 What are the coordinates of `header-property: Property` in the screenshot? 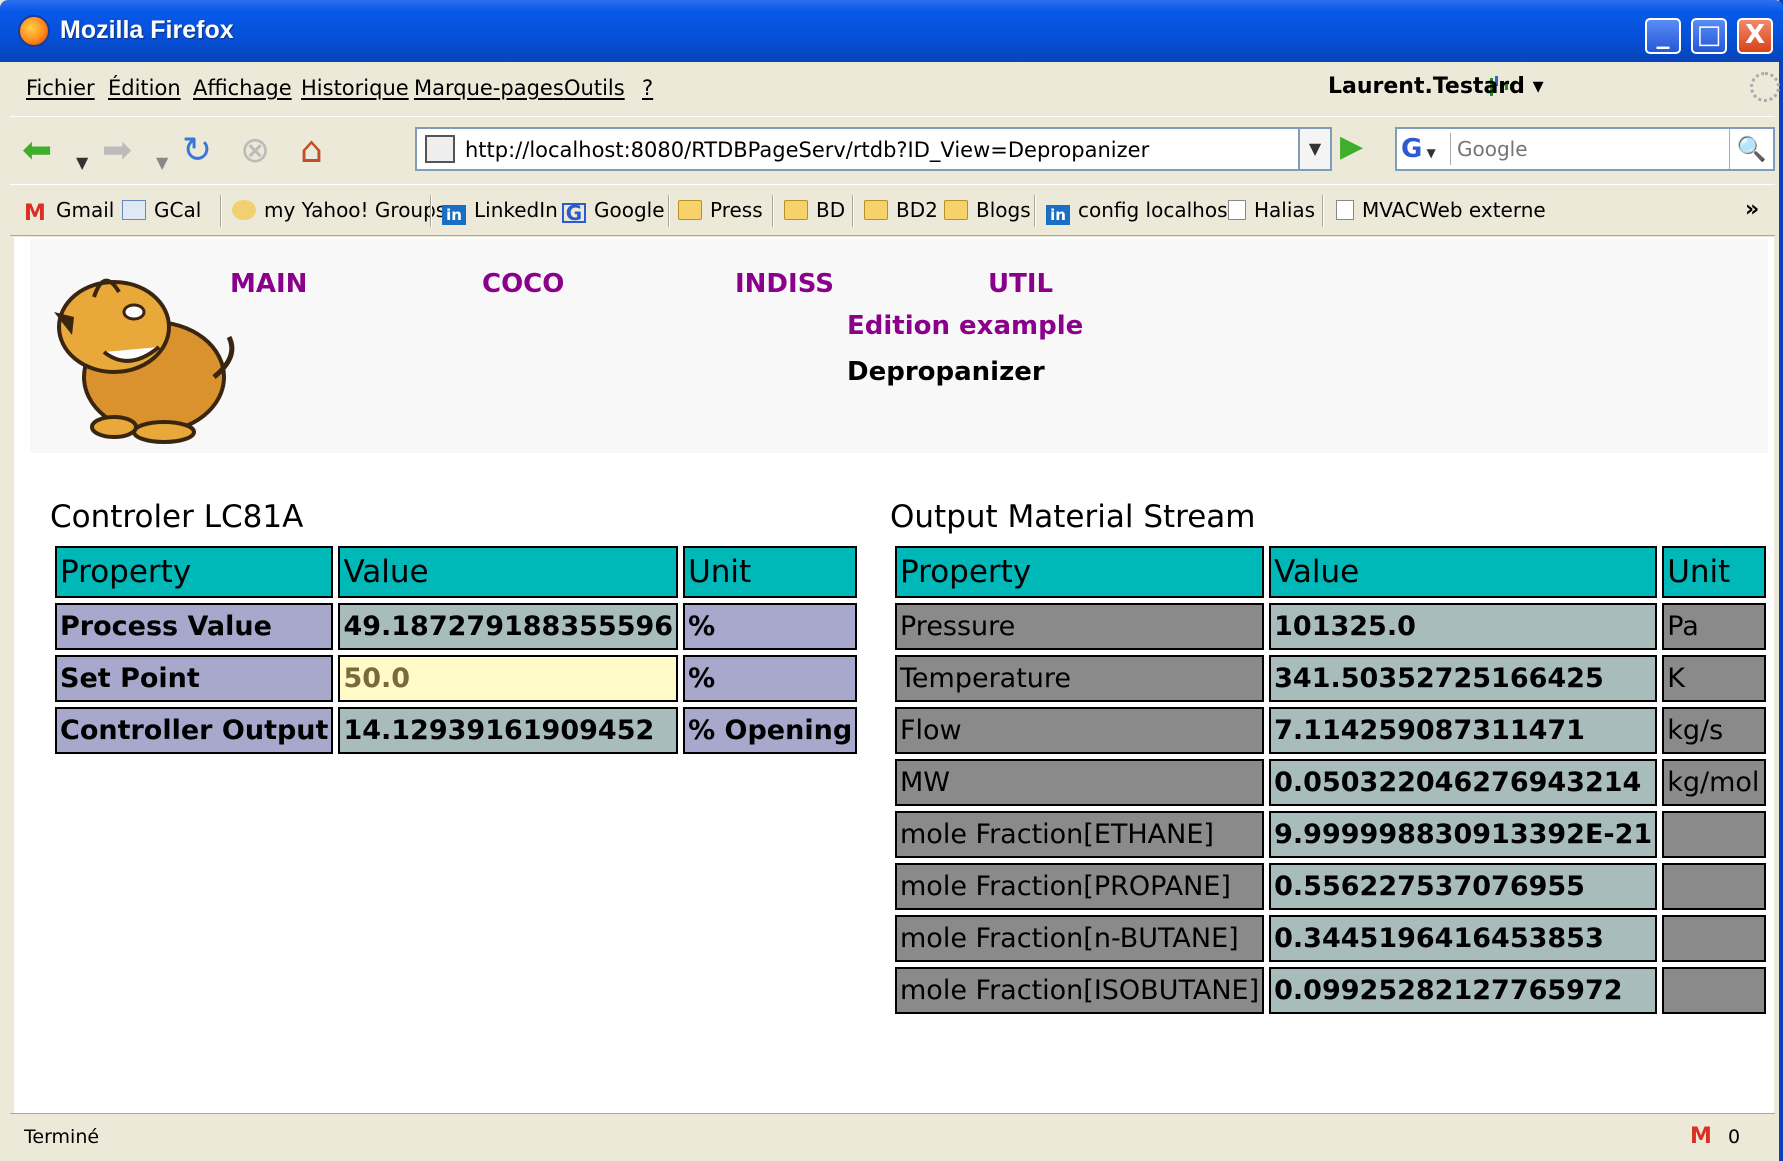 It's located at (1080, 572).